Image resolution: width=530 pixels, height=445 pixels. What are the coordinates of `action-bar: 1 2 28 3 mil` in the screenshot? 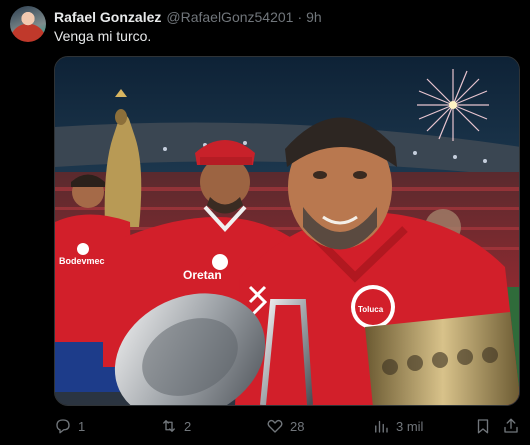 It's located at (287, 426).